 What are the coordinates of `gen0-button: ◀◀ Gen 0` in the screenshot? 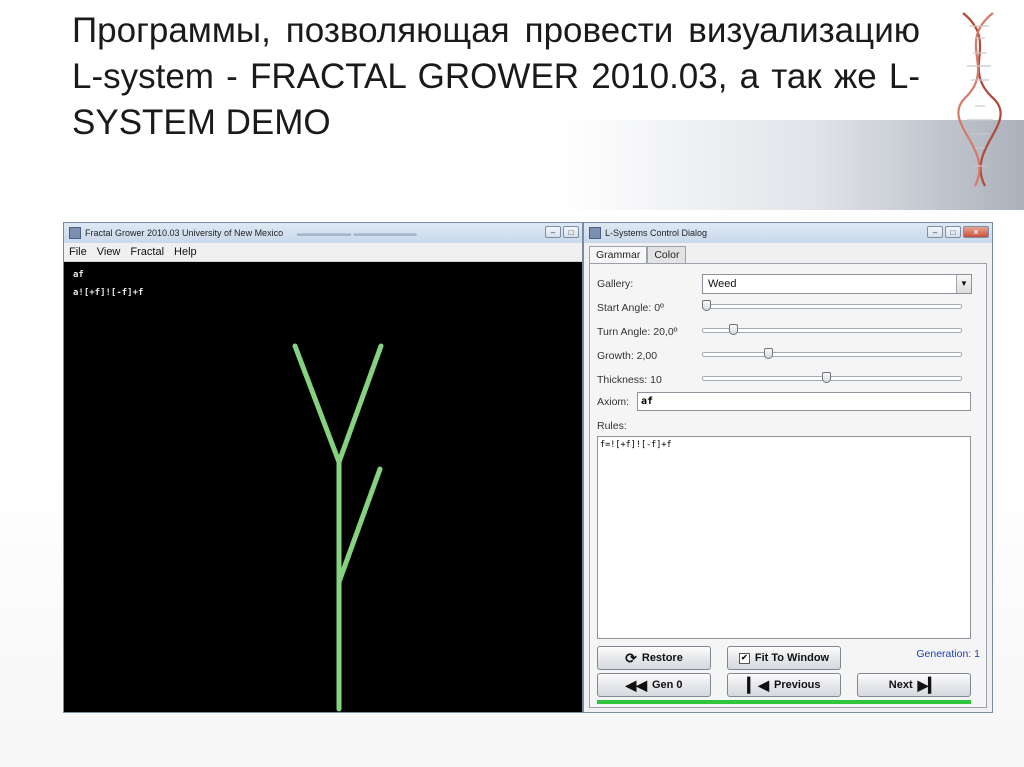 It's located at (654, 685).